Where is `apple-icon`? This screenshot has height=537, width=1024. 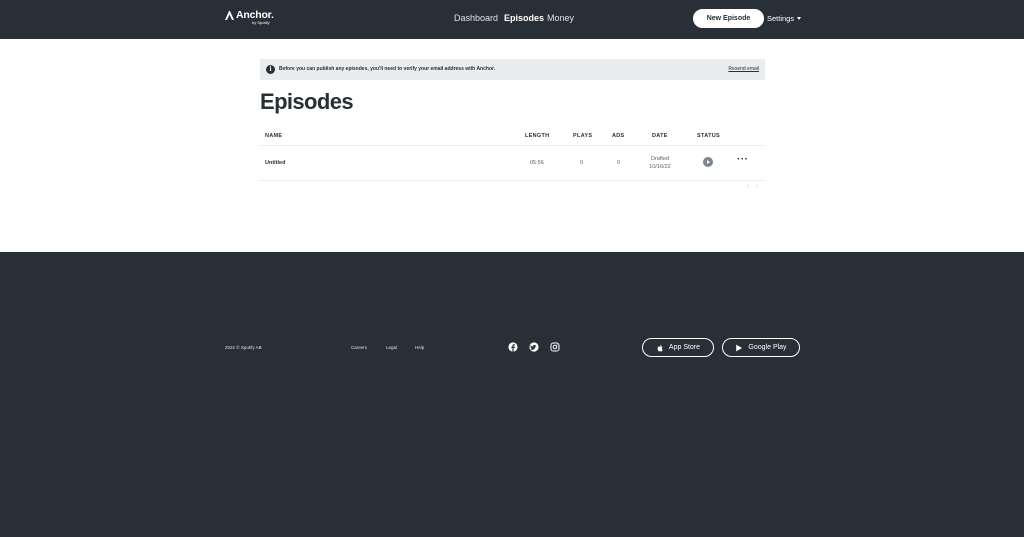
apple-icon is located at coordinates (660, 347).